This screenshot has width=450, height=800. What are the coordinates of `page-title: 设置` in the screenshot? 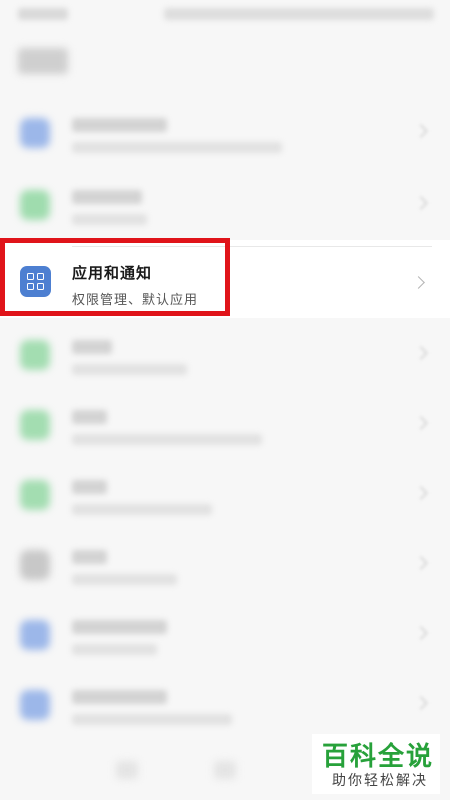 It's located at (43, 61).